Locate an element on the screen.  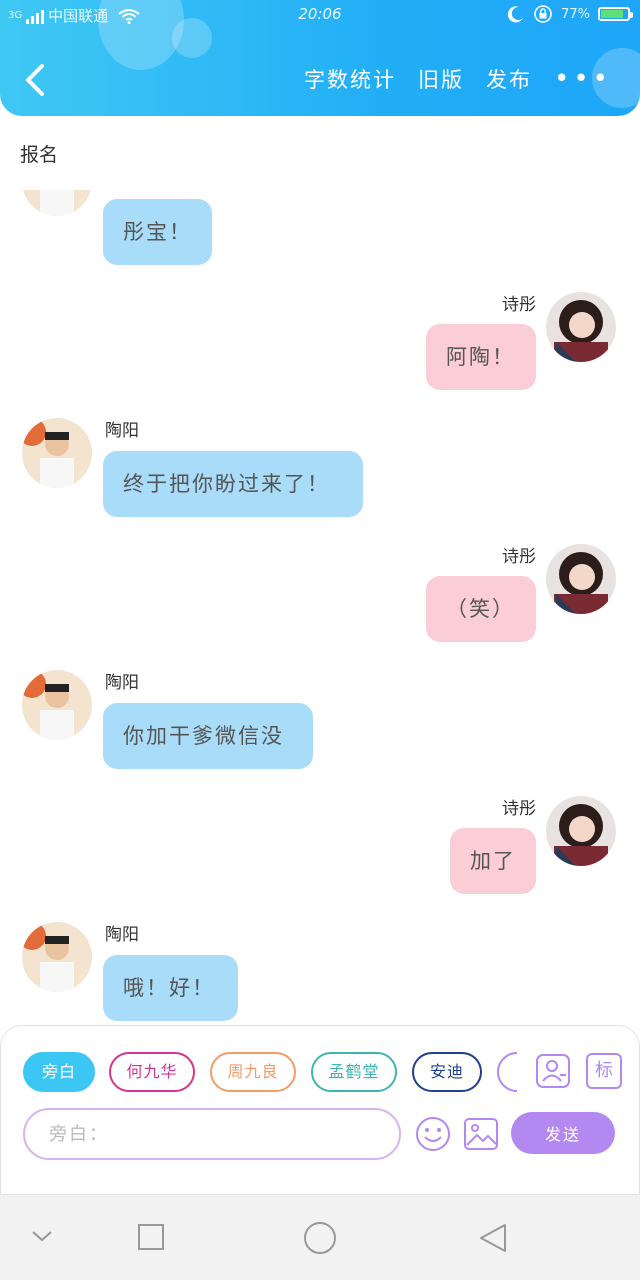
smiley-icon is located at coordinates (433, 1134).